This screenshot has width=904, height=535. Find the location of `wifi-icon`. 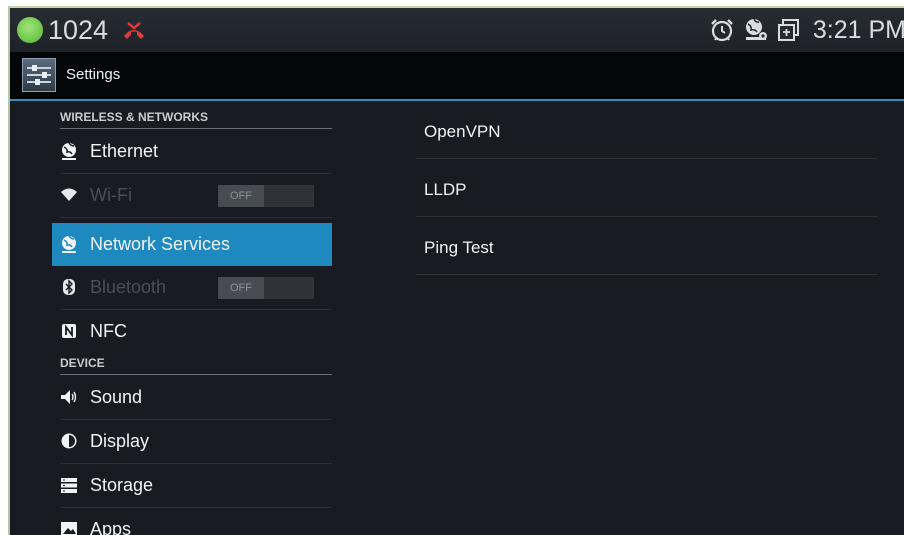

wifi-icon is located at coordinates (69, 194).